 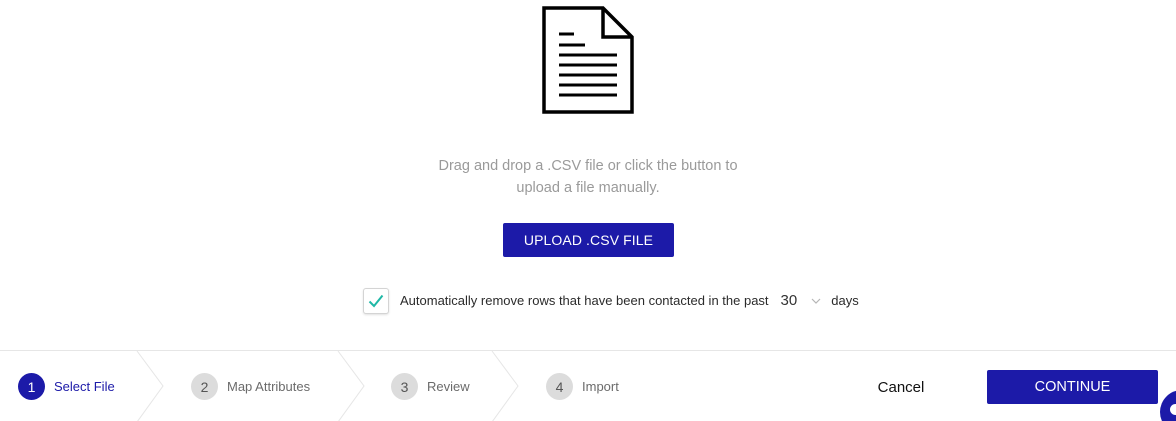 I want to click on days-select-value: 30, so click(x=789, y=300).